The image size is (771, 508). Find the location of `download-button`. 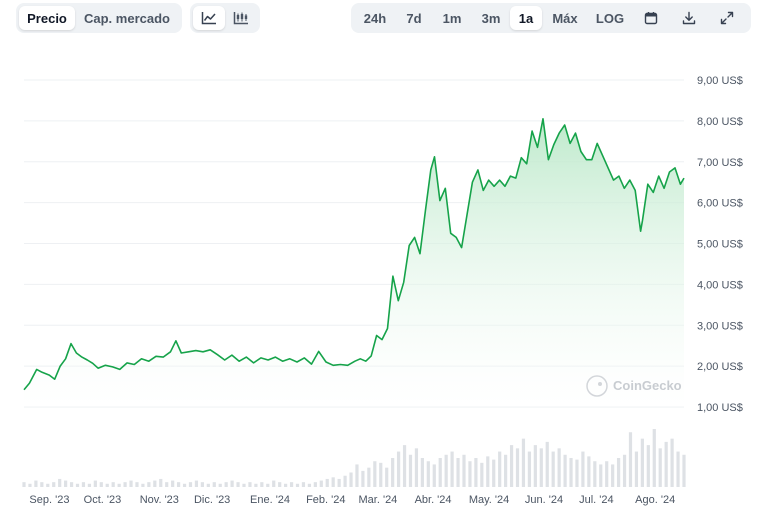

download-button is located at coordinates (689, 18).